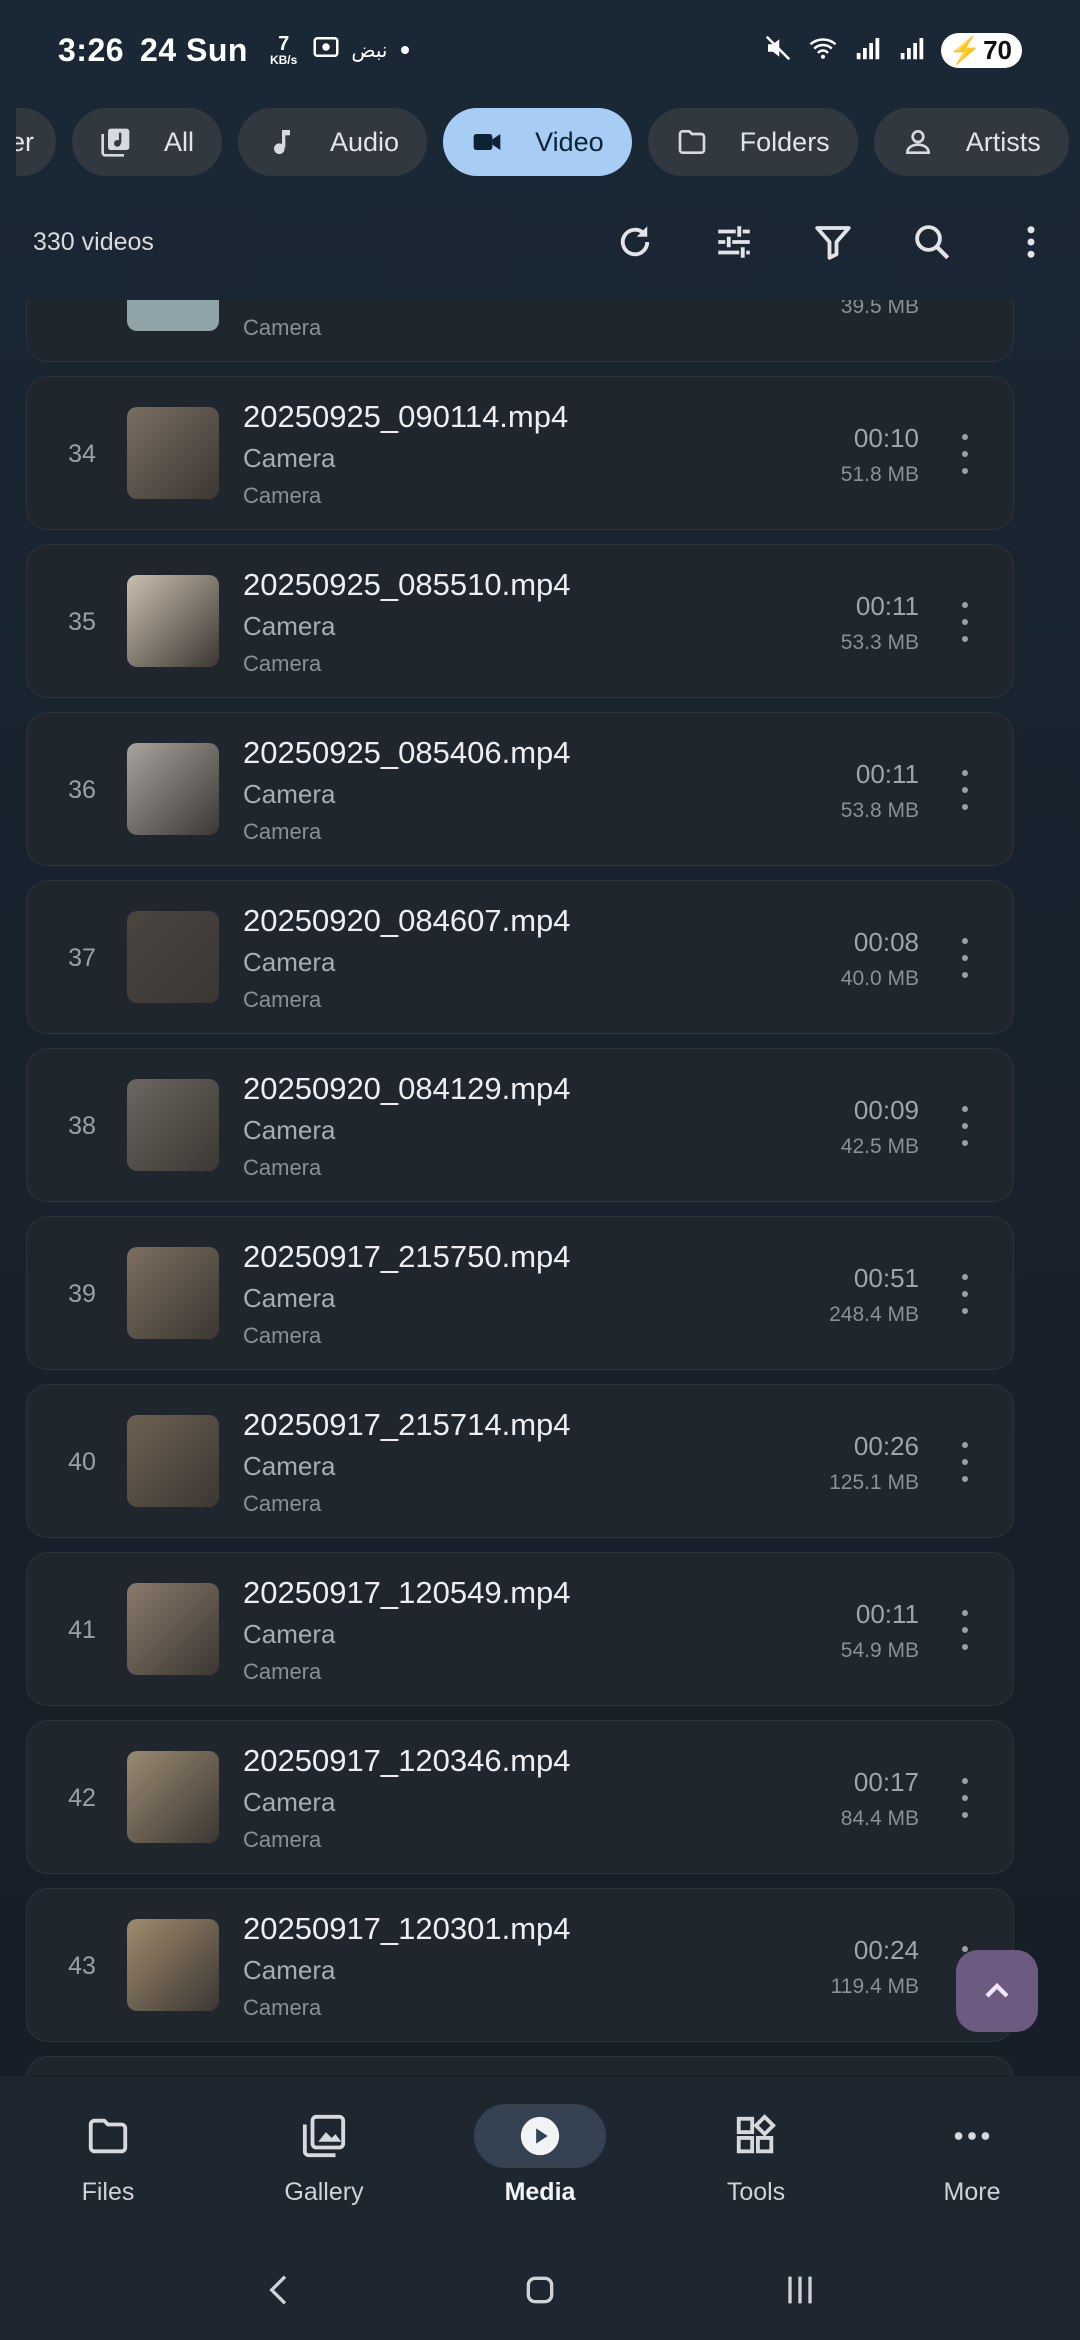  What do you see at coordinates (407, 752) in the screenshot?
I see `video-filename: 20250925_085406.mp4` at bounding box center [407, 752].